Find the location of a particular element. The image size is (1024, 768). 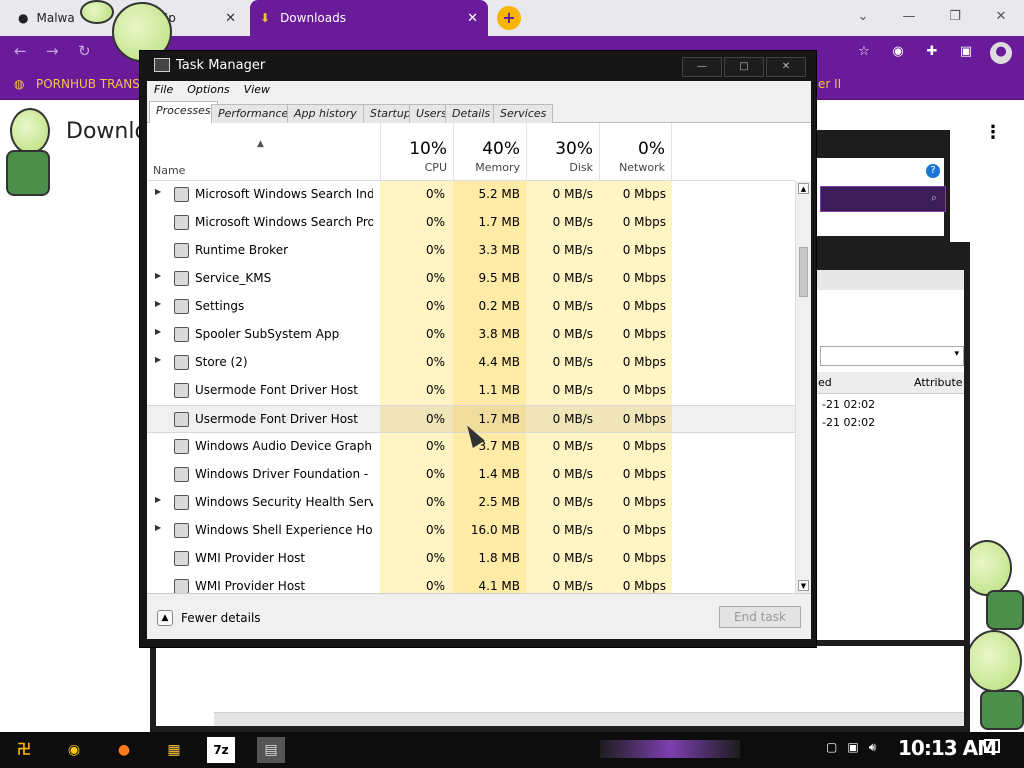

process-memory: 1.7 MB is located at coordinates (499, 419).